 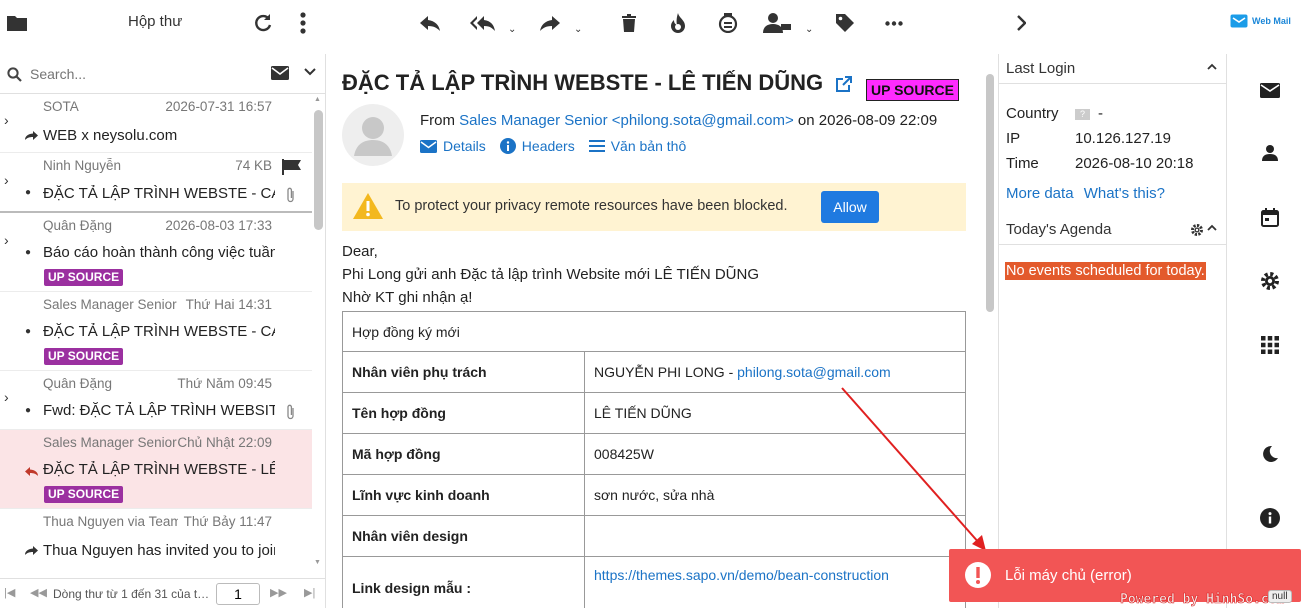 I want to click on message-date: Thứ Hai 14:31, so click(x=228, y=304).